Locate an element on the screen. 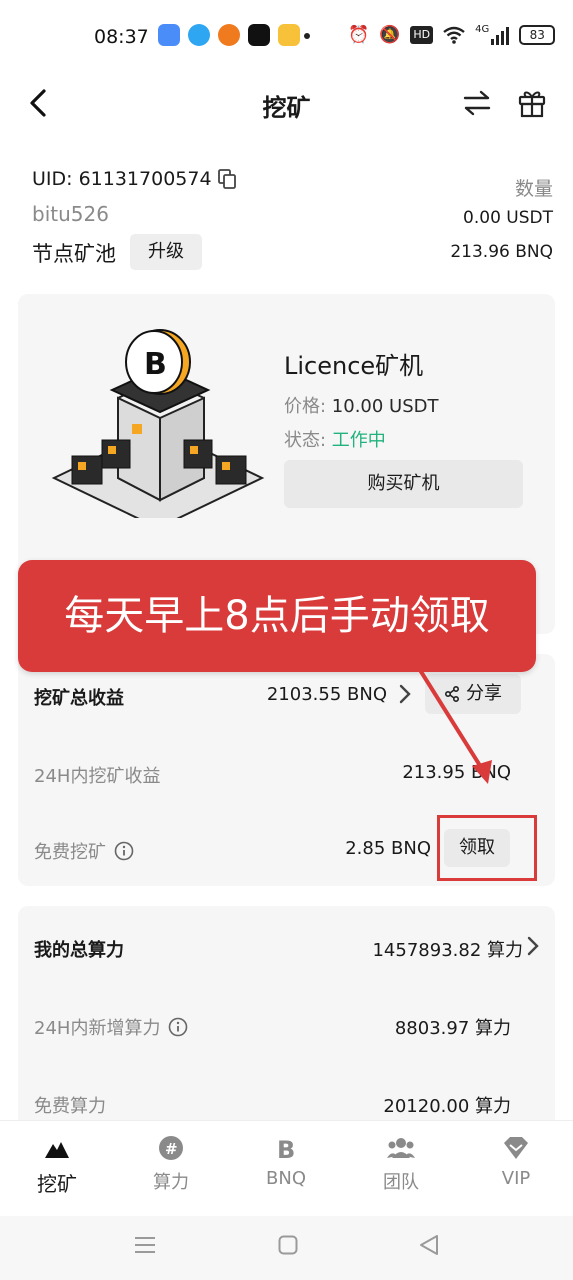 Image resolution: width=573 pixels, height=1280 pixels. bnq-balance: 213.96 BNQ is located at coordinates (501, 252).